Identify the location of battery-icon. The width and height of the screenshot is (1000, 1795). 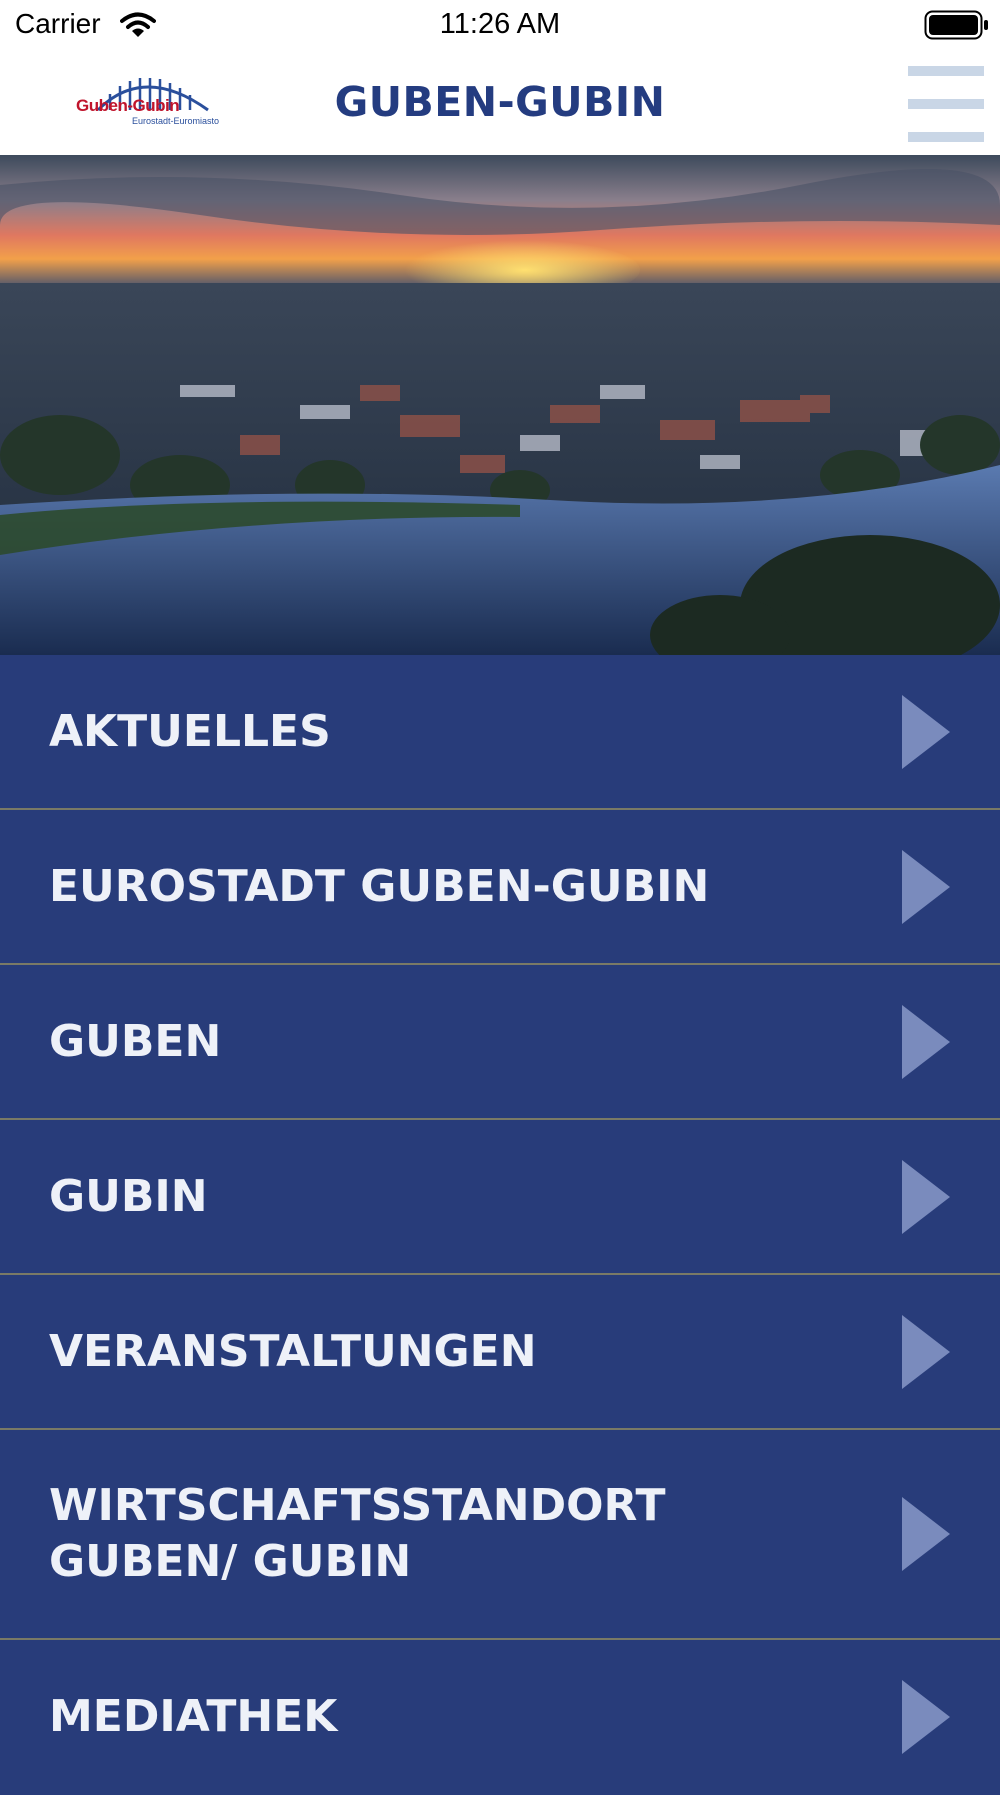
(957, 27).